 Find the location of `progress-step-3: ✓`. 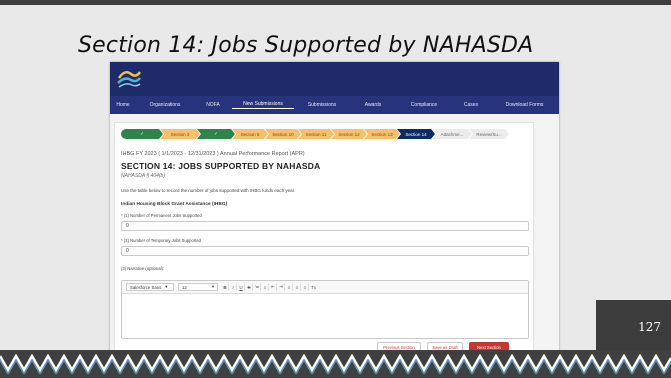

progress-step-3: ✓ is located at coordinates (216, 134).